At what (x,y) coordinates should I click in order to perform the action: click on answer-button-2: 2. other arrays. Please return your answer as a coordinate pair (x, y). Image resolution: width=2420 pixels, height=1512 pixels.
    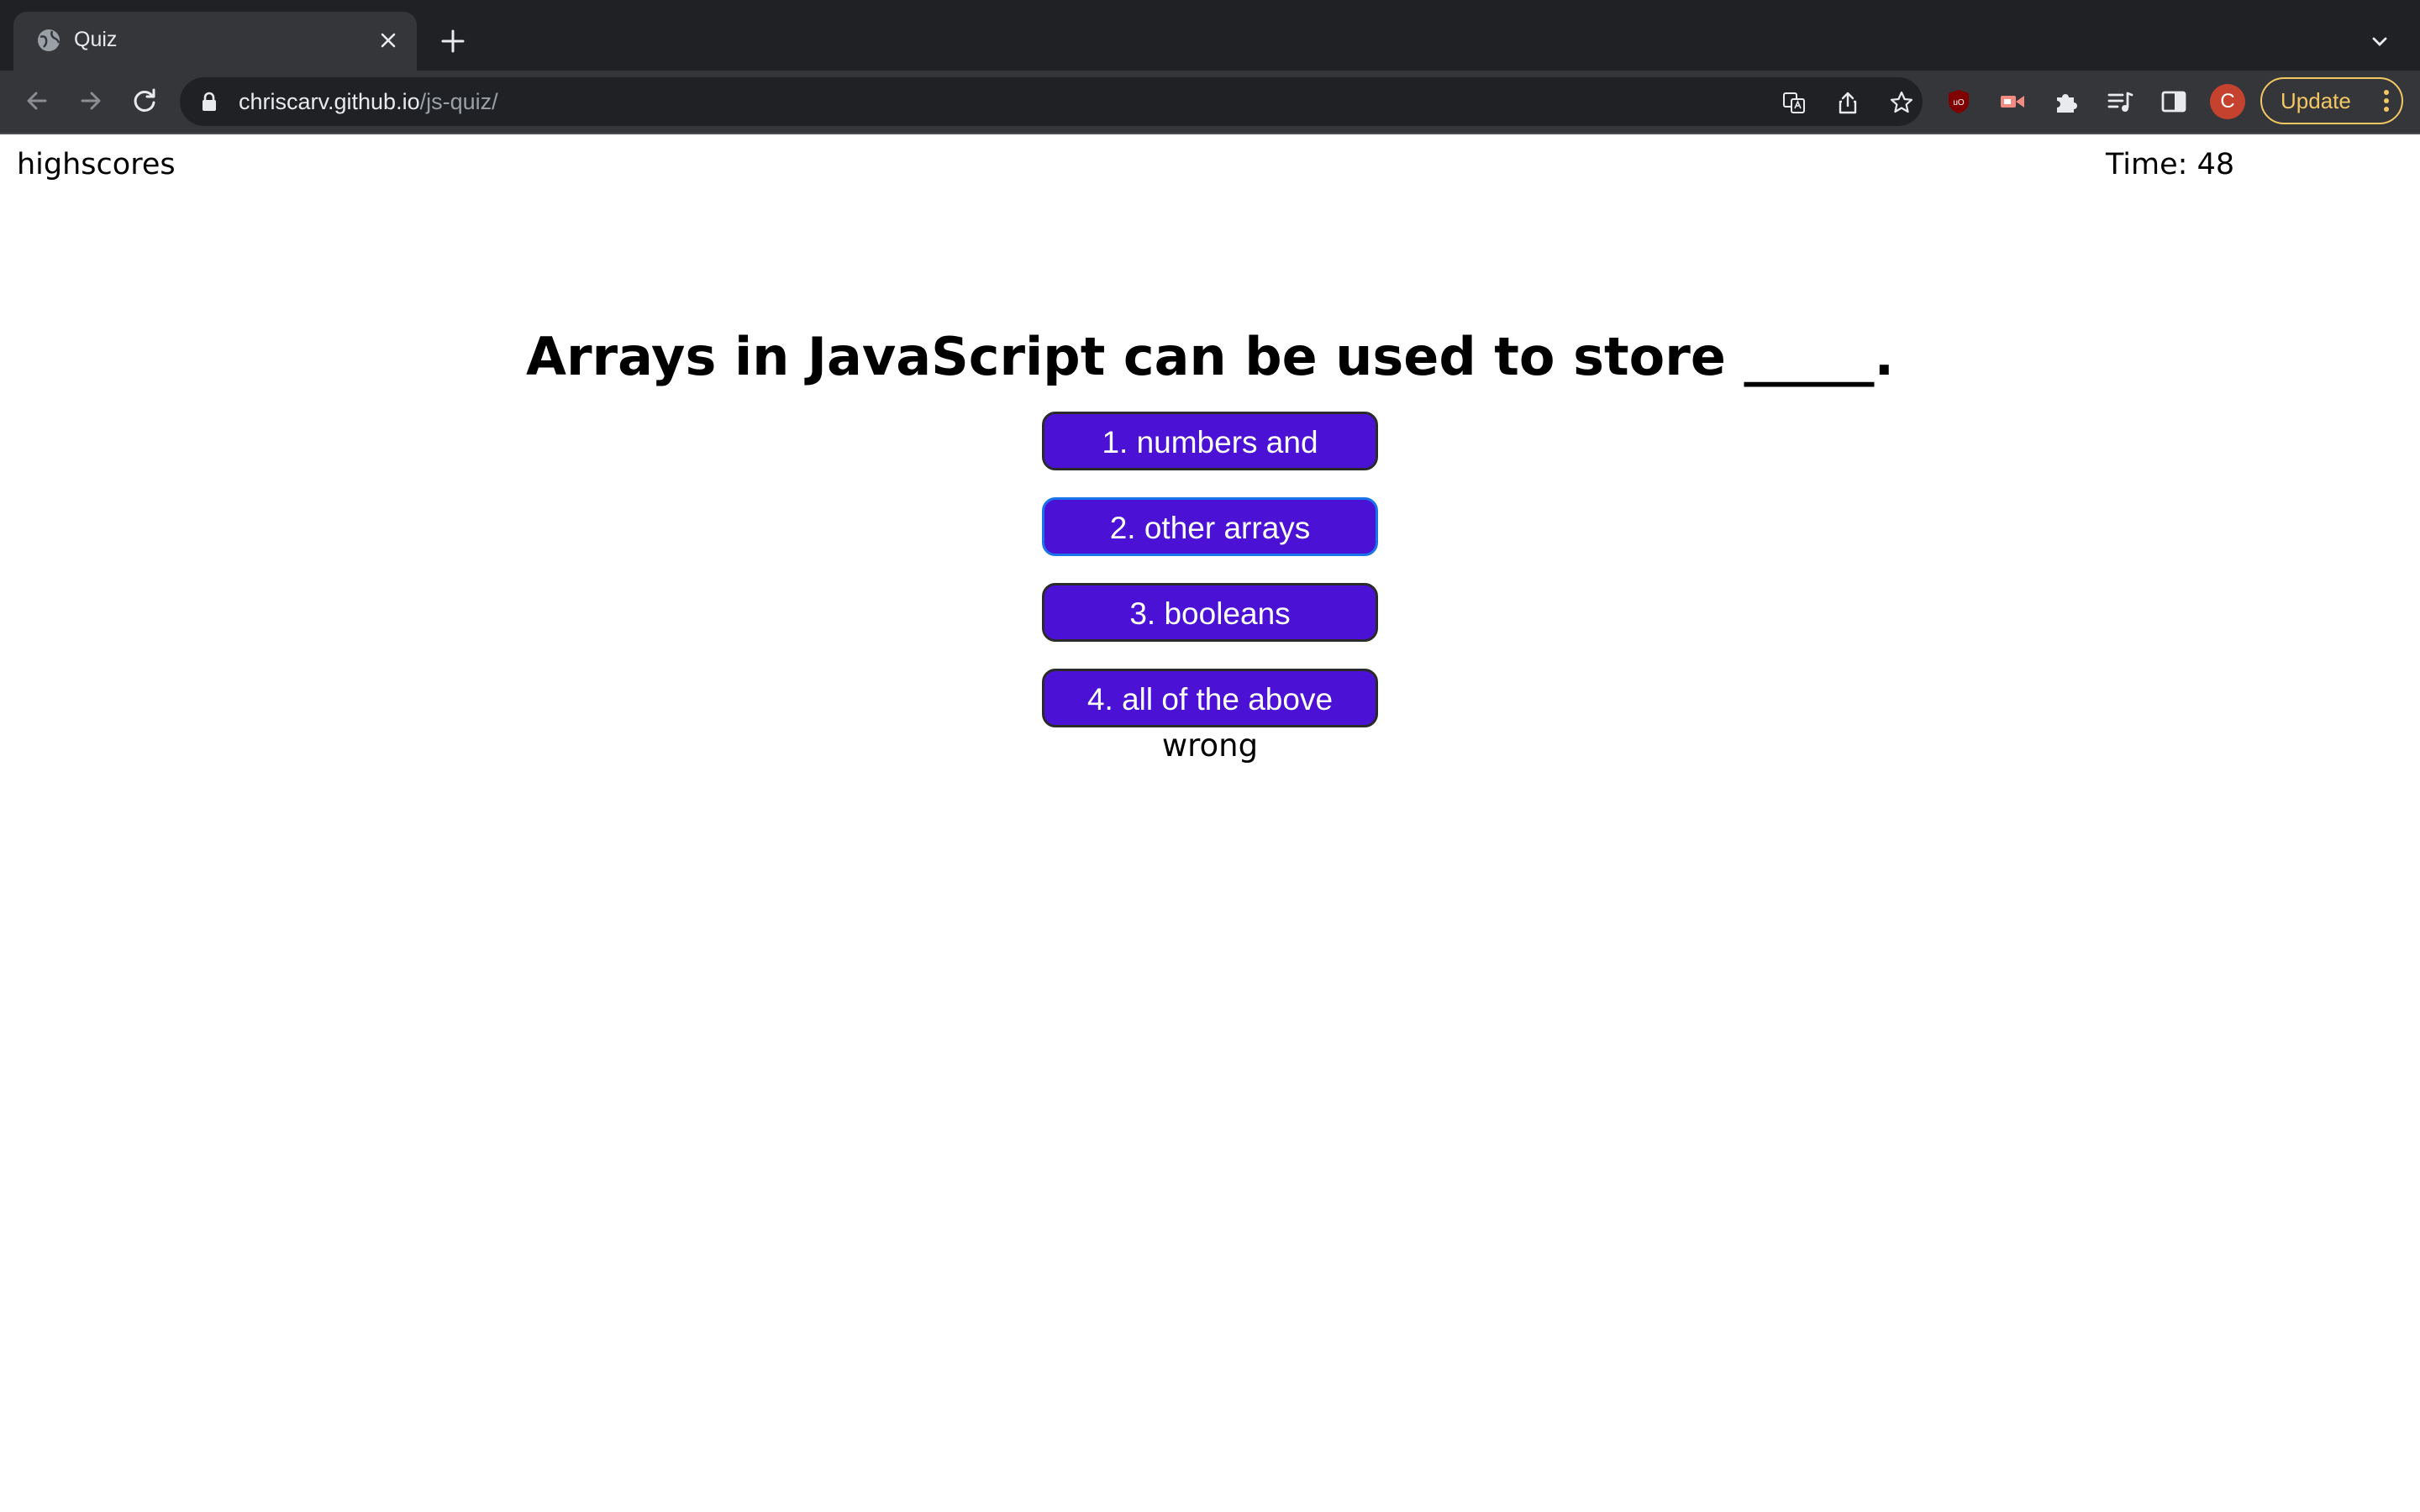
    Looking at the image, I should click on (1210, 526).